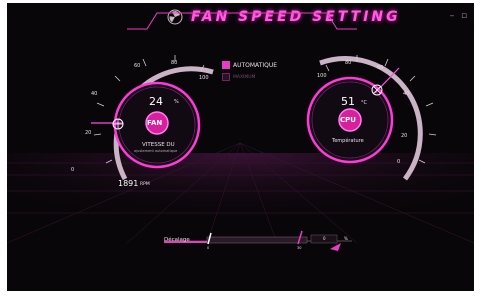 Image resolution: width=481 pixels, height=297 pixels. Describe the element at coordinates (348, 63) in the screenshot. I see `cpu-tick-80: 80` at that location.